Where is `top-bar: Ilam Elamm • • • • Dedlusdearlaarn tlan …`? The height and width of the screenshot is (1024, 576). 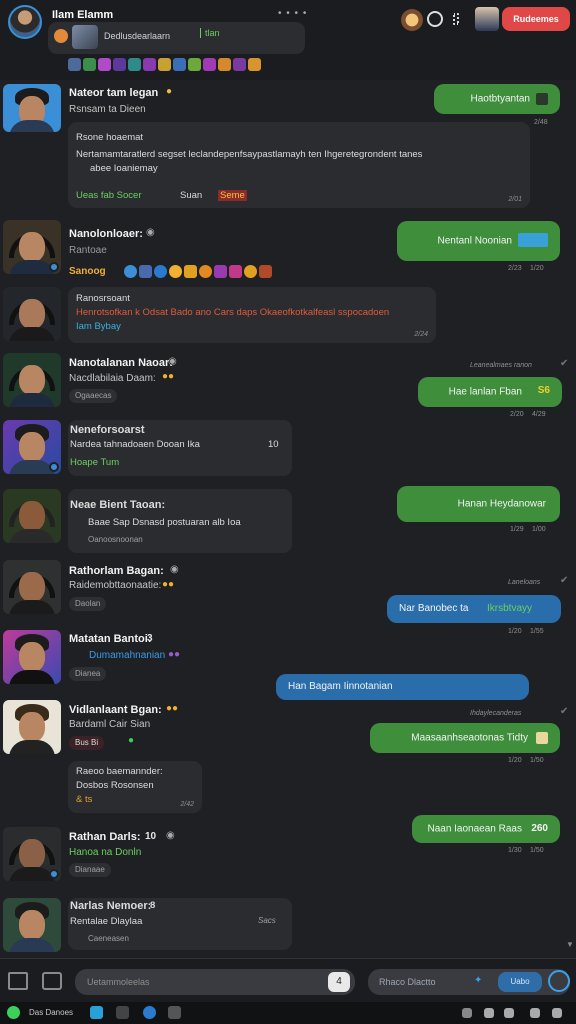
top-bar: Ilam Elamm • • • • Dedlusdearlaarn tlan … is located at coordinates (288, 40).